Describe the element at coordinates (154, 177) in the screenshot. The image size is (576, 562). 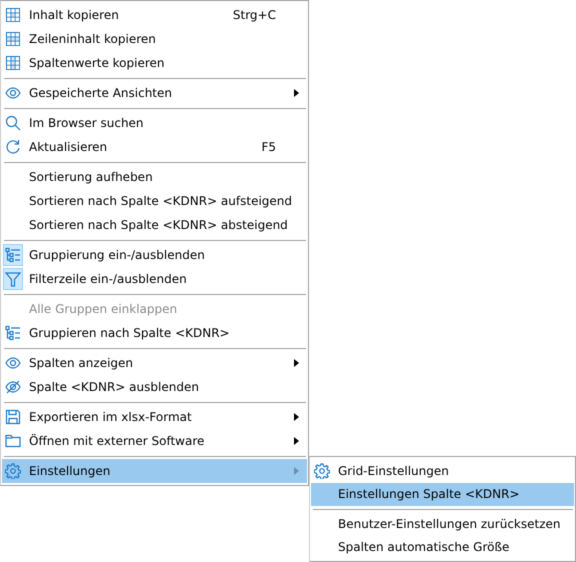
I see `menu-item: Sortierung aufheben` at that location.